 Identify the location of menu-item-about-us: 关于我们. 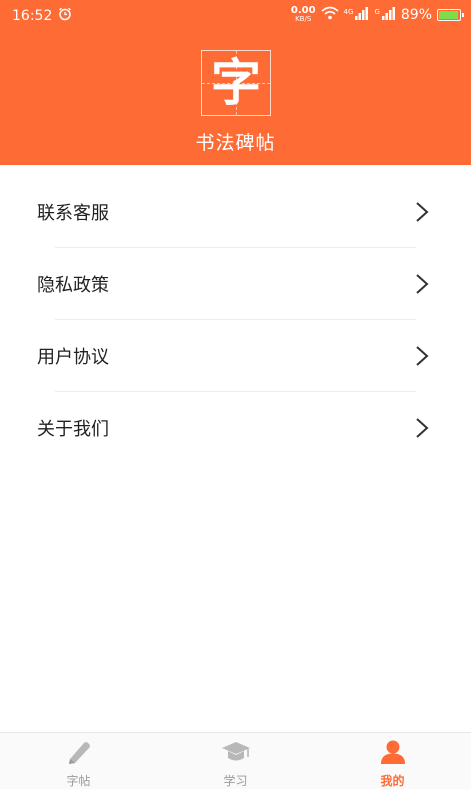
(235, 428).